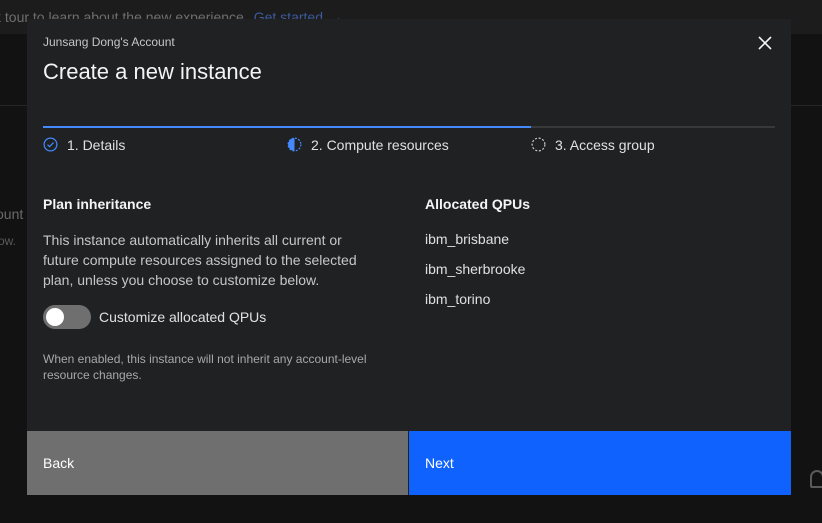  I want to click on next-button: Next, so click(600, 463).